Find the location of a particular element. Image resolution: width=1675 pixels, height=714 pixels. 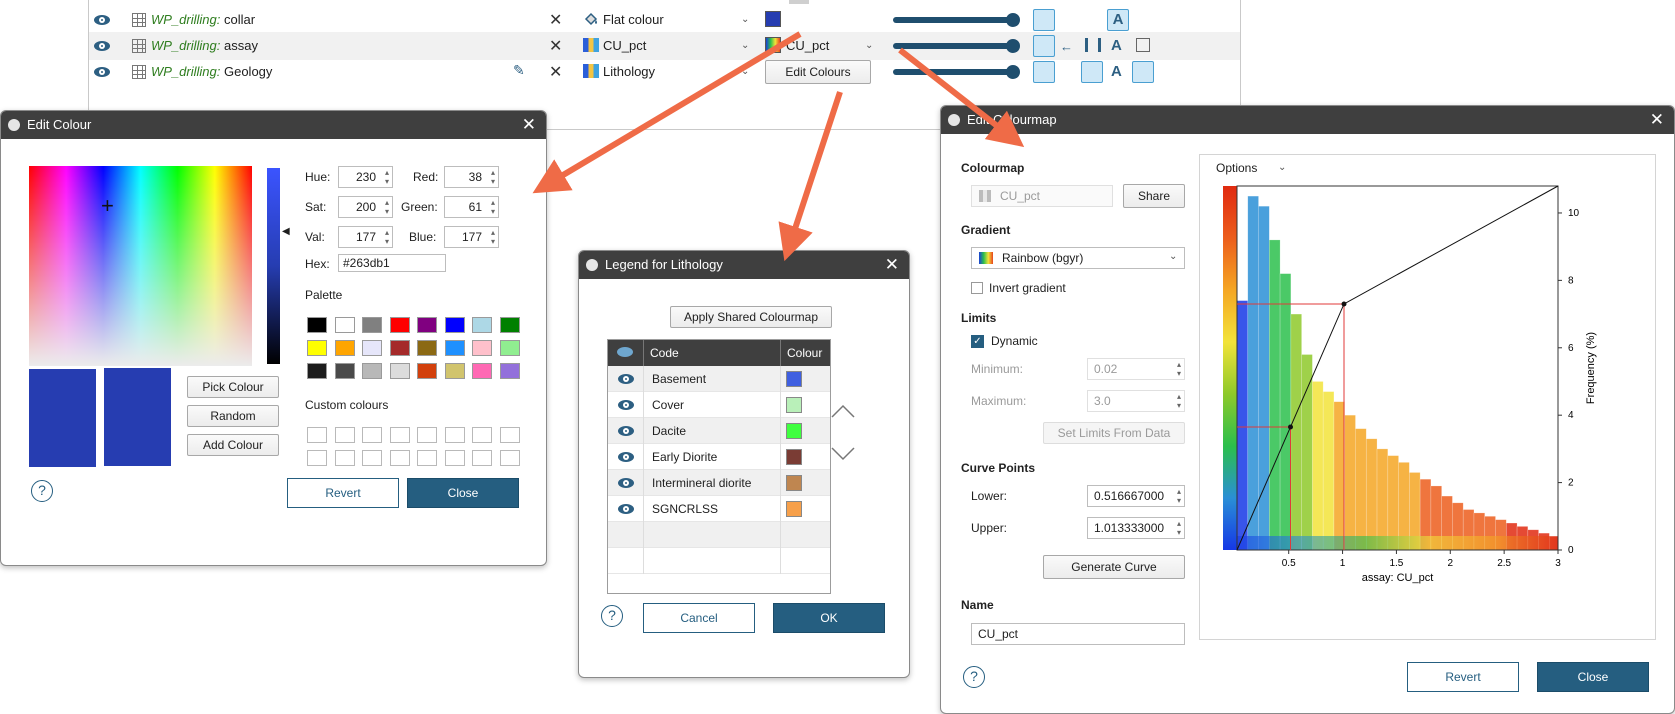

red-spinbox: 38 is located at coordinates (471, 177).